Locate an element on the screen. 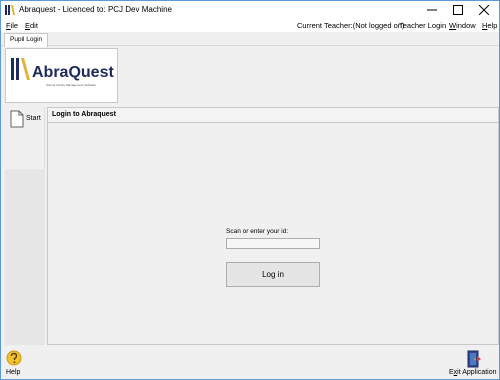 This screenshot has width=500, height=380. minimize-icon is located at coordinates (432, 10).